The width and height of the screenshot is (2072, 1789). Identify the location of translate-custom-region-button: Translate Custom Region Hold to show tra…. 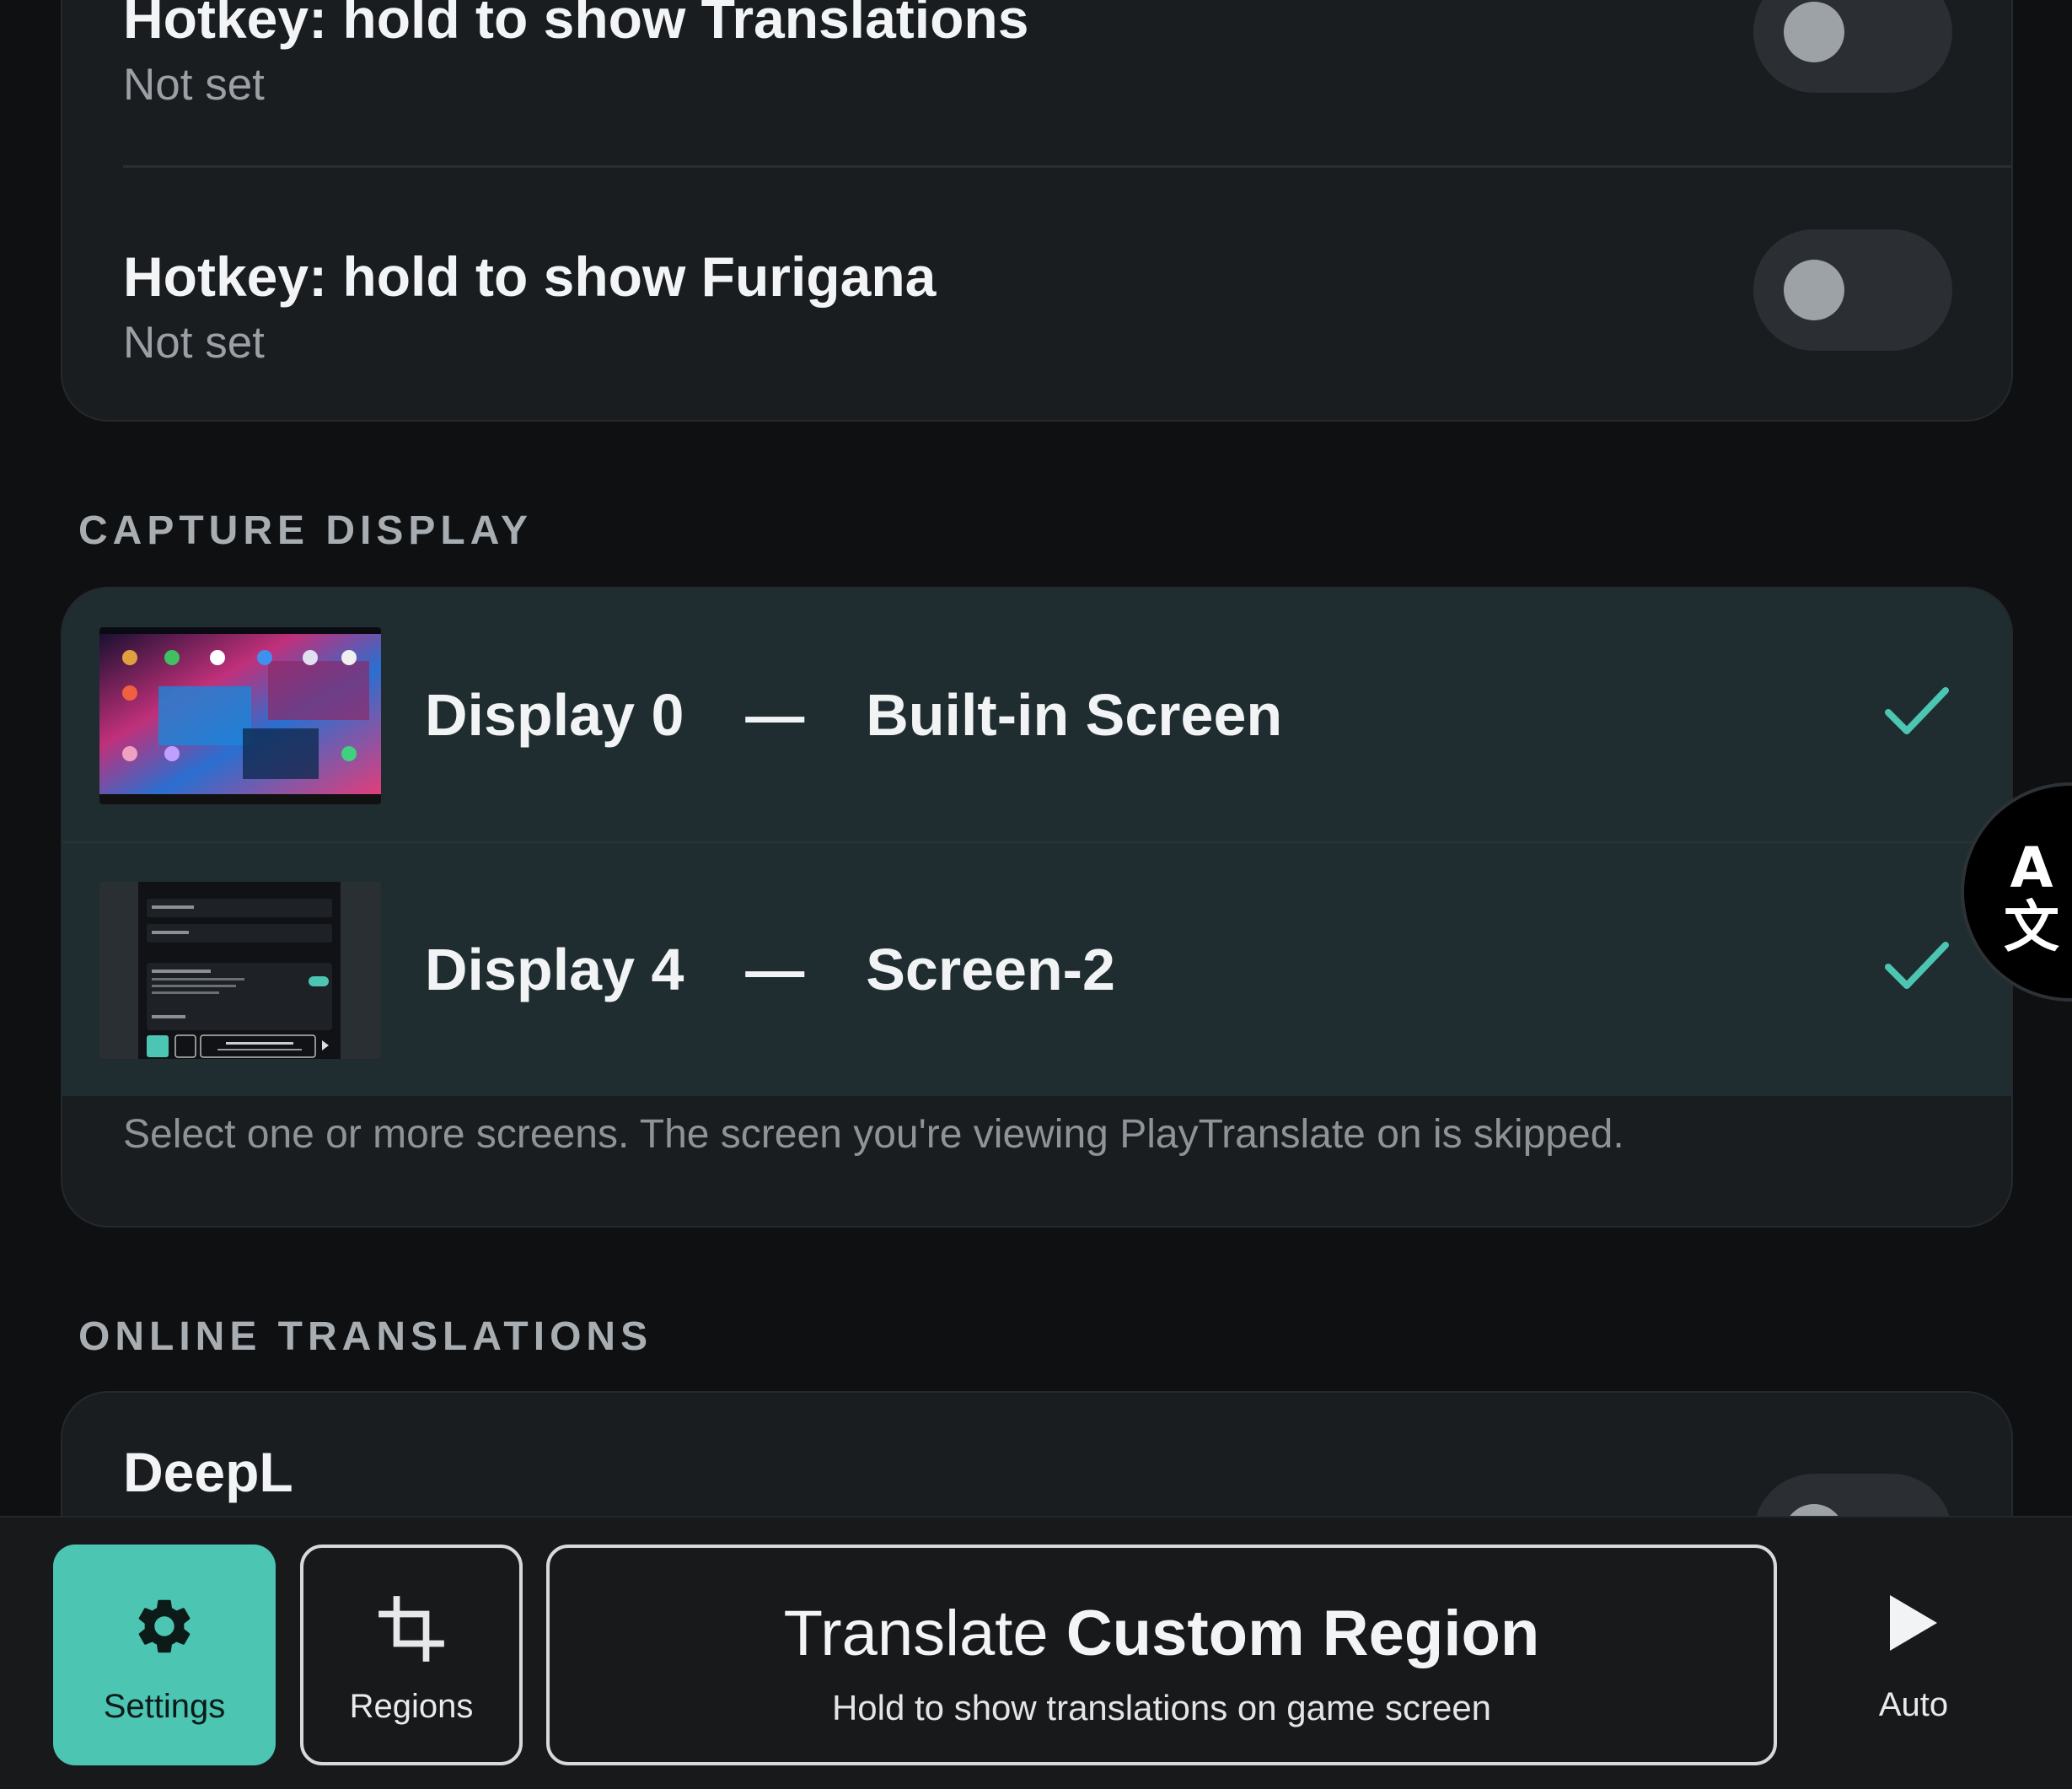
(1161, 1655).